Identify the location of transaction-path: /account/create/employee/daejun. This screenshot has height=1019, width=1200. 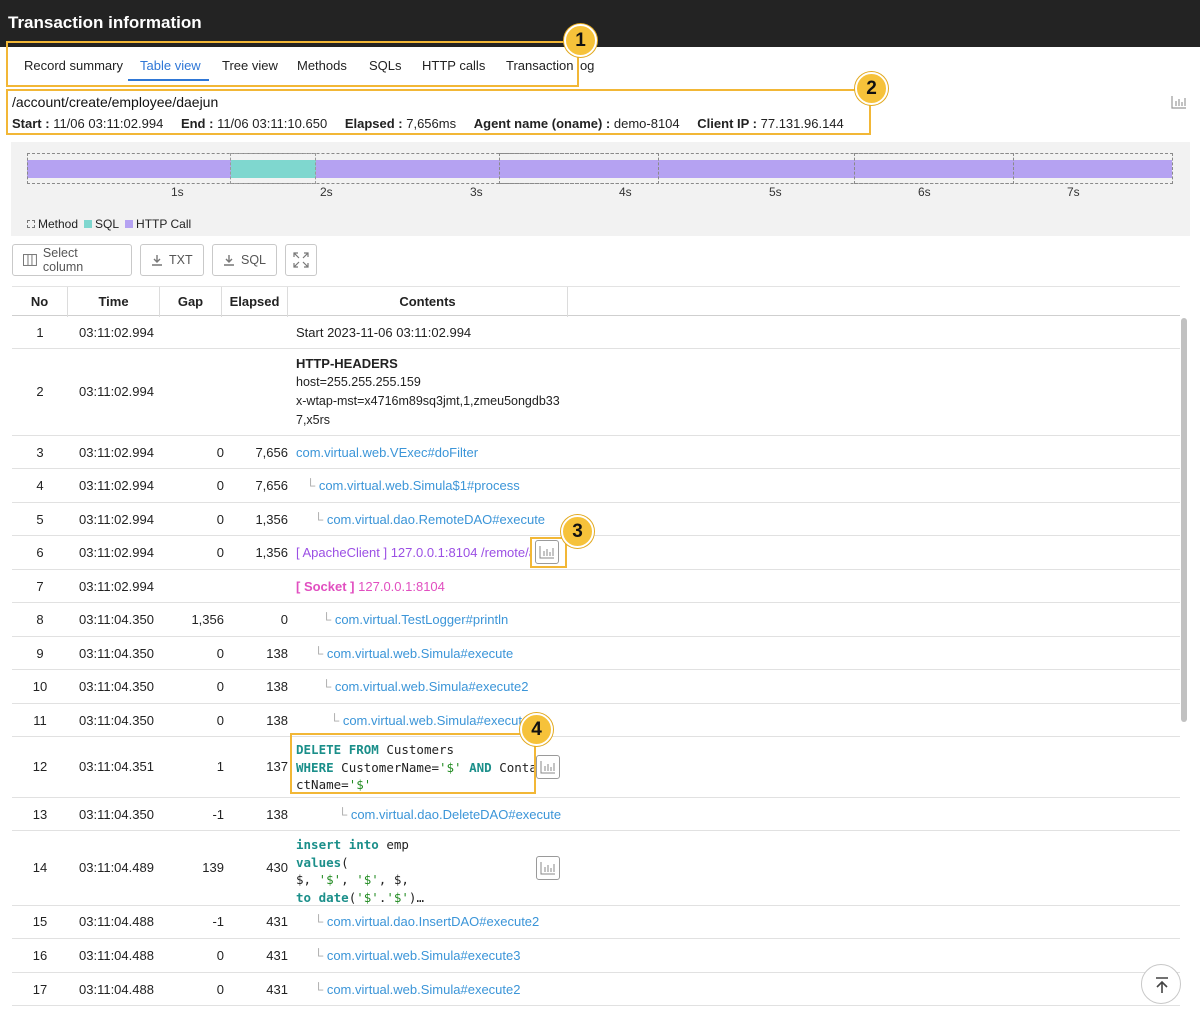
(115, 102).